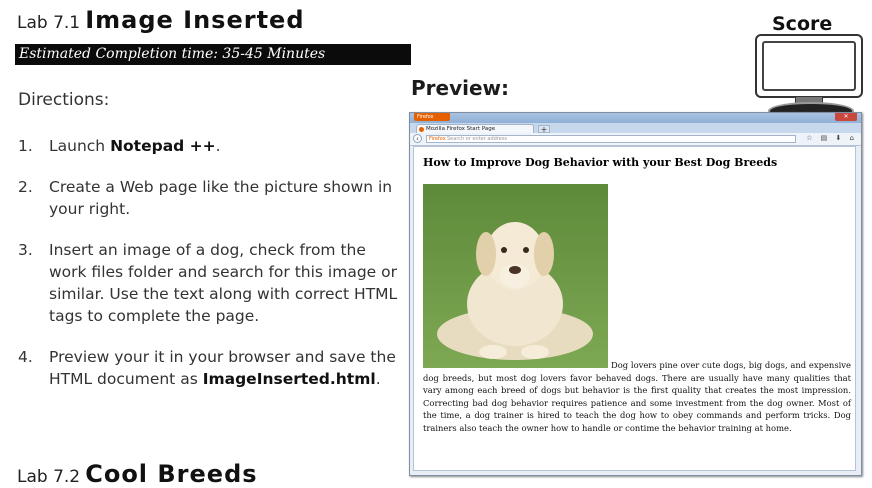 The image size is (872, 488). What do you see at coordinates (172, 54) in the screenshot?
I see `estimated-time-text: Estimated Completion time: 35-45 Minutes` at bounding box center [172, 54].